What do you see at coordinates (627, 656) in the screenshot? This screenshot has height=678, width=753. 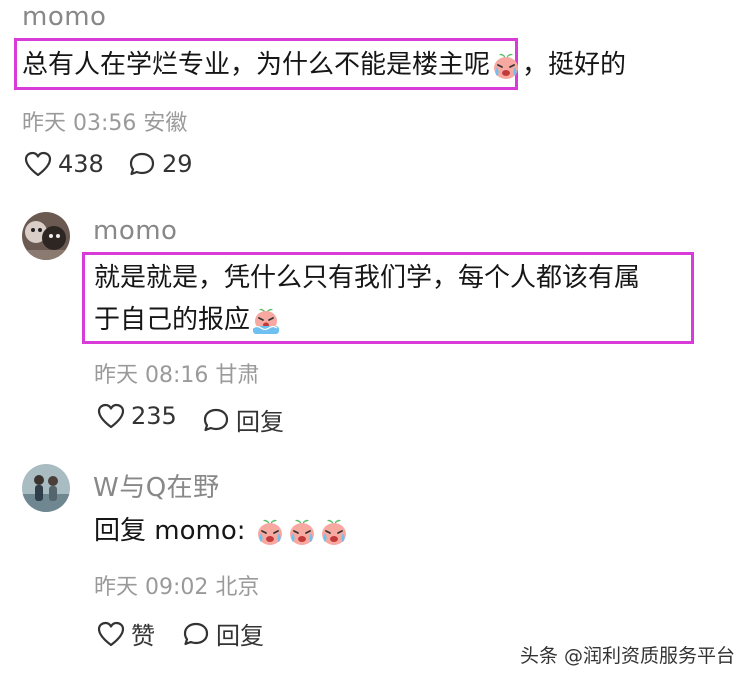 I see `watermark-text: 头条 @润利资质服务平台` at bounding box center [627, 656].